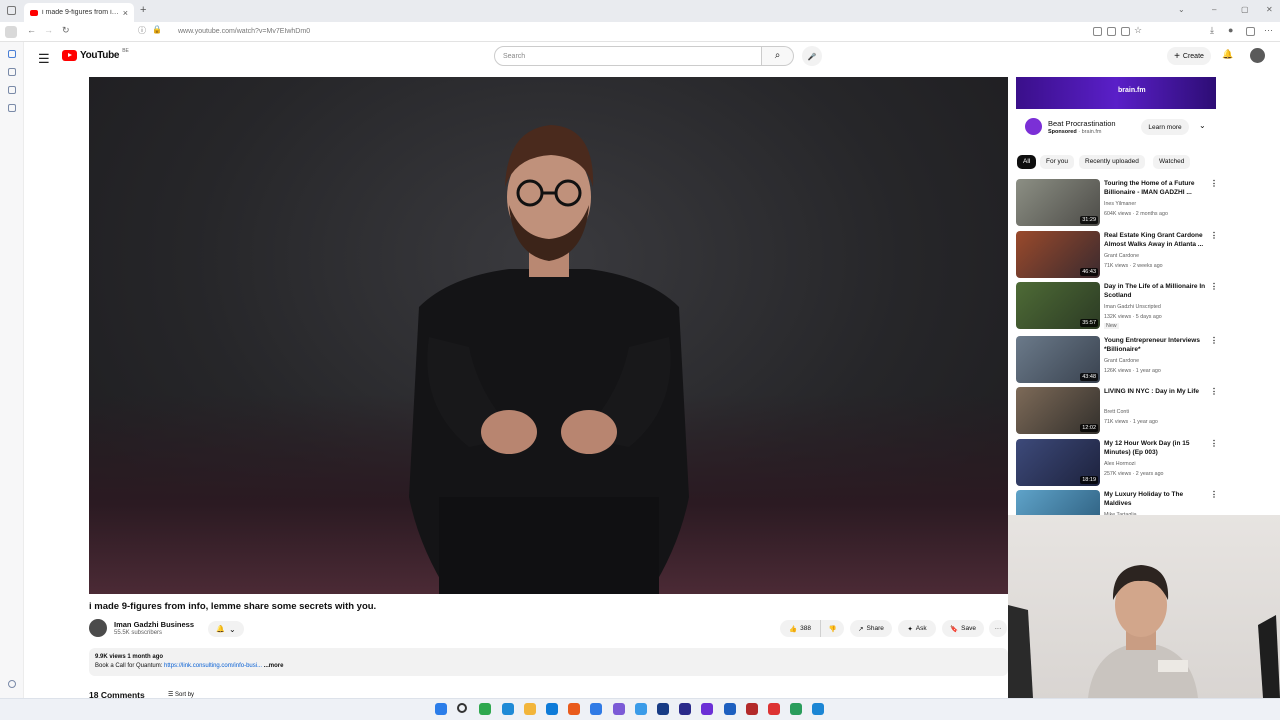 The height and width of the screenshot is (720, 1280). I want to click on back-icon: ←, so click(31, 30).